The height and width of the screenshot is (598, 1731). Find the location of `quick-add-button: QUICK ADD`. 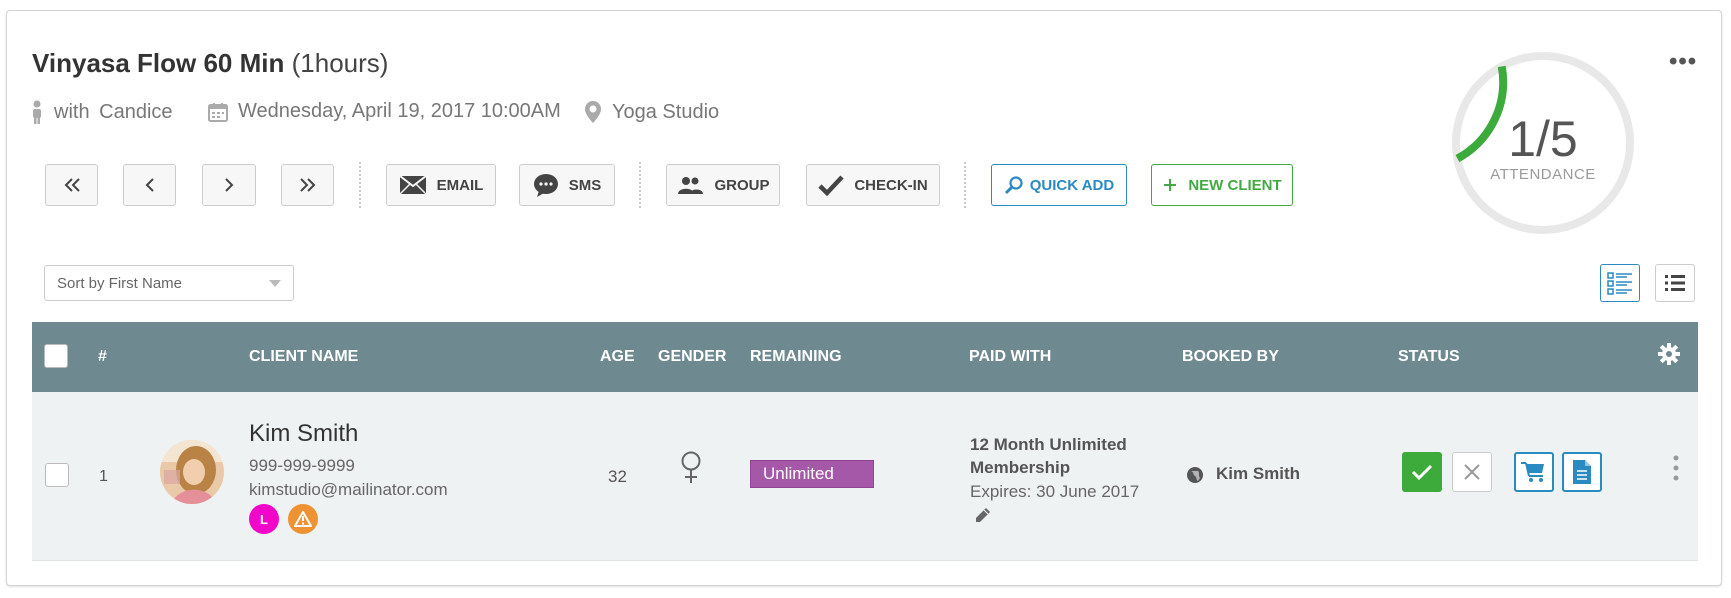

quick-add-button: QUICK ADD is located at coordinates (1059, 185).